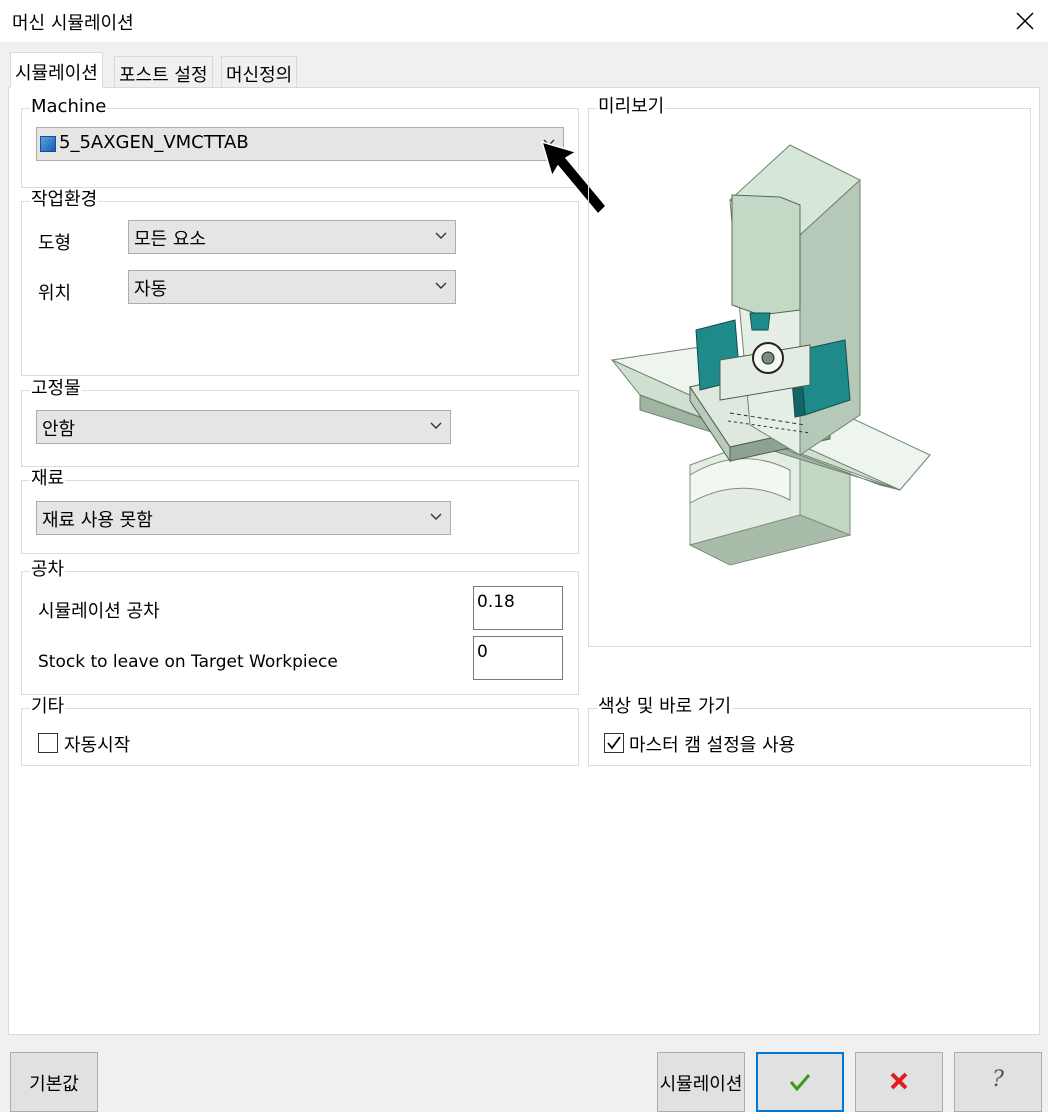 Image resolution: width=1048 pixels, height=1112 pixels. I want to click on title-bar: 머신 시뮬레이션, so click(524, 21).